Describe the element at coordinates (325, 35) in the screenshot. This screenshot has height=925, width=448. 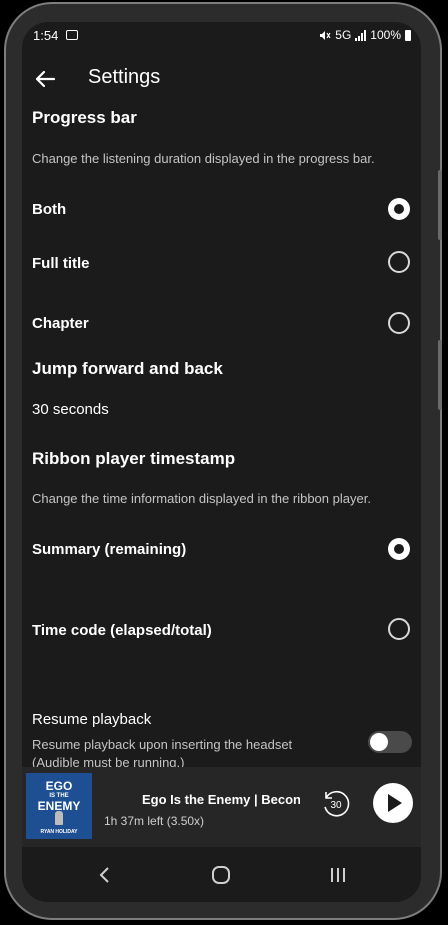
I see `mute-icon` at that location.